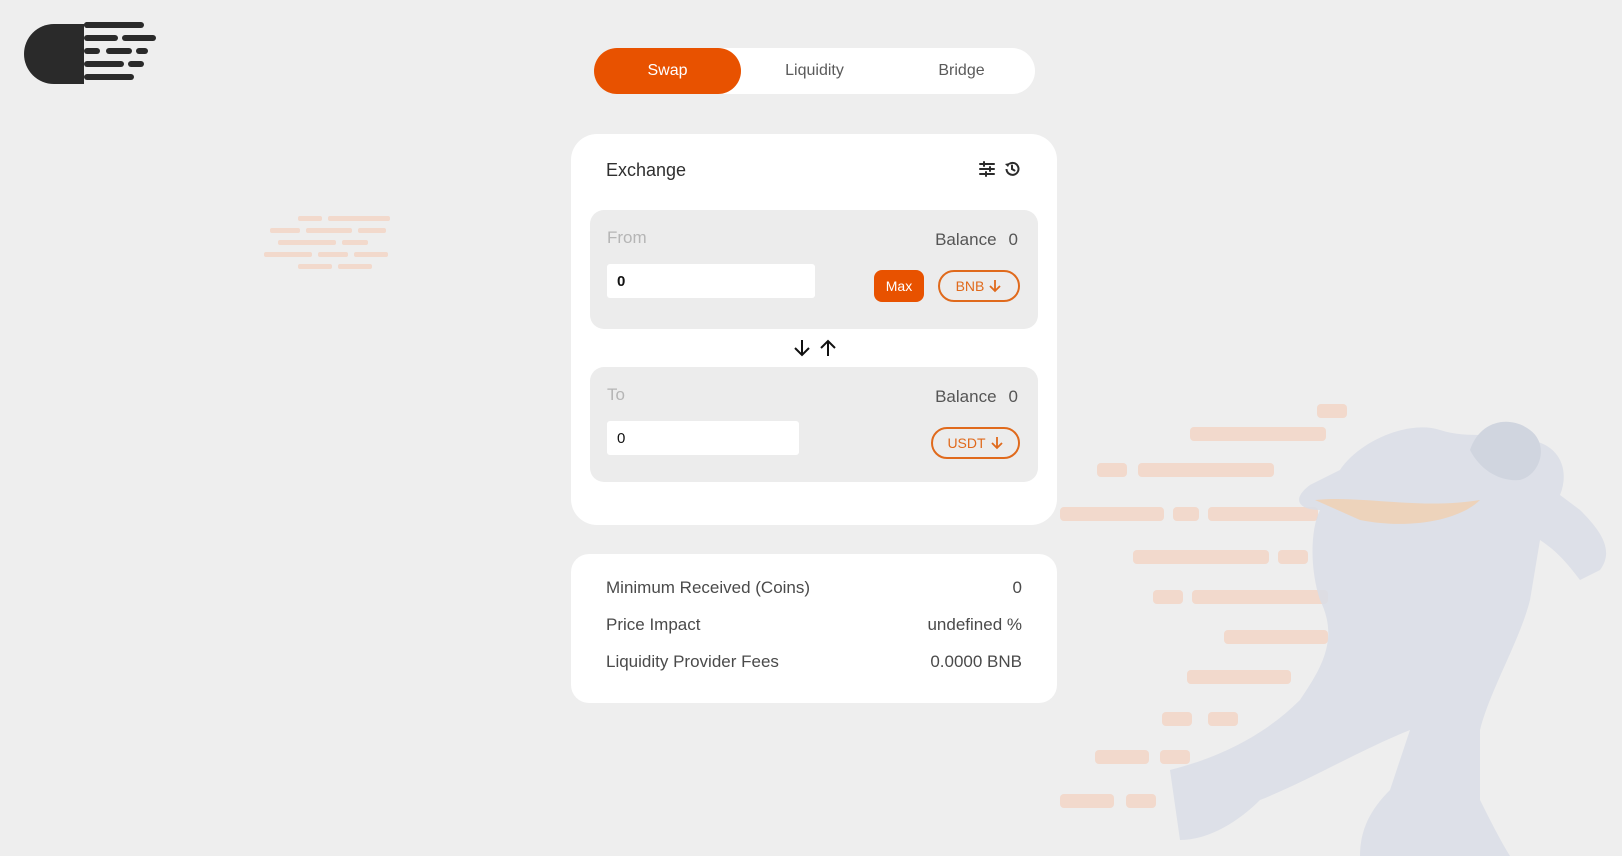 The image size is (1622, 856). I want to click on detail-row-minimum-received: Minimum Received (Coins) 0, so click(814, 588).